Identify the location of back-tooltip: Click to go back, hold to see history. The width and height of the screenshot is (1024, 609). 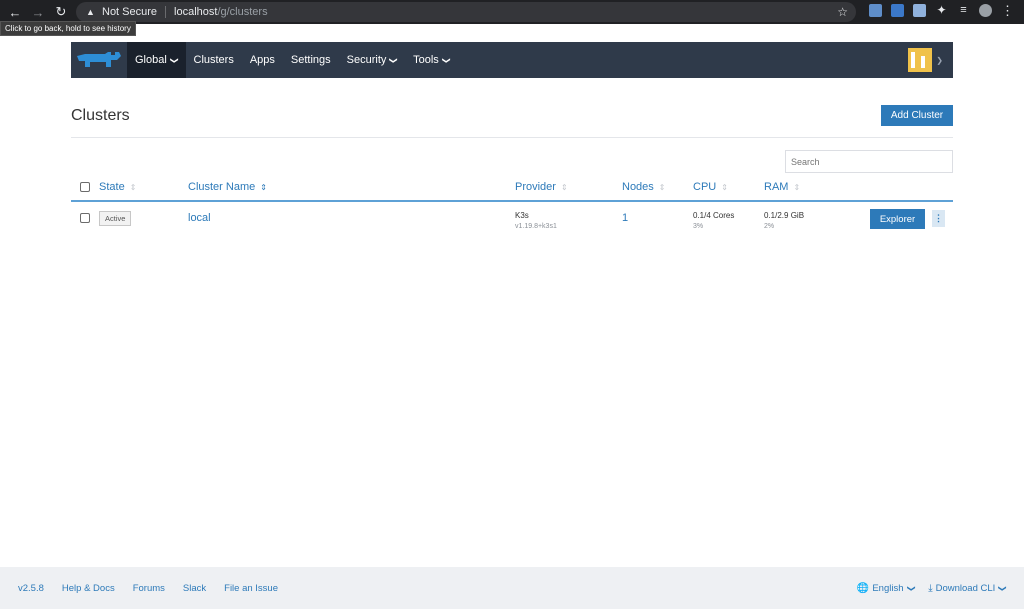
(68, 28).